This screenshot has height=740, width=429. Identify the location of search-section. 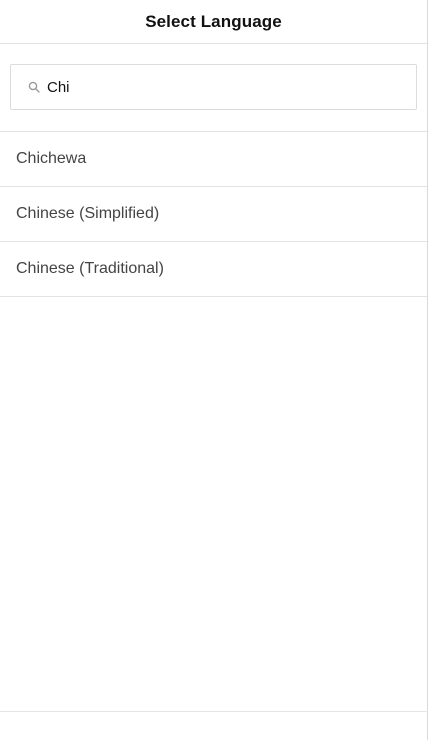
(213, 88).